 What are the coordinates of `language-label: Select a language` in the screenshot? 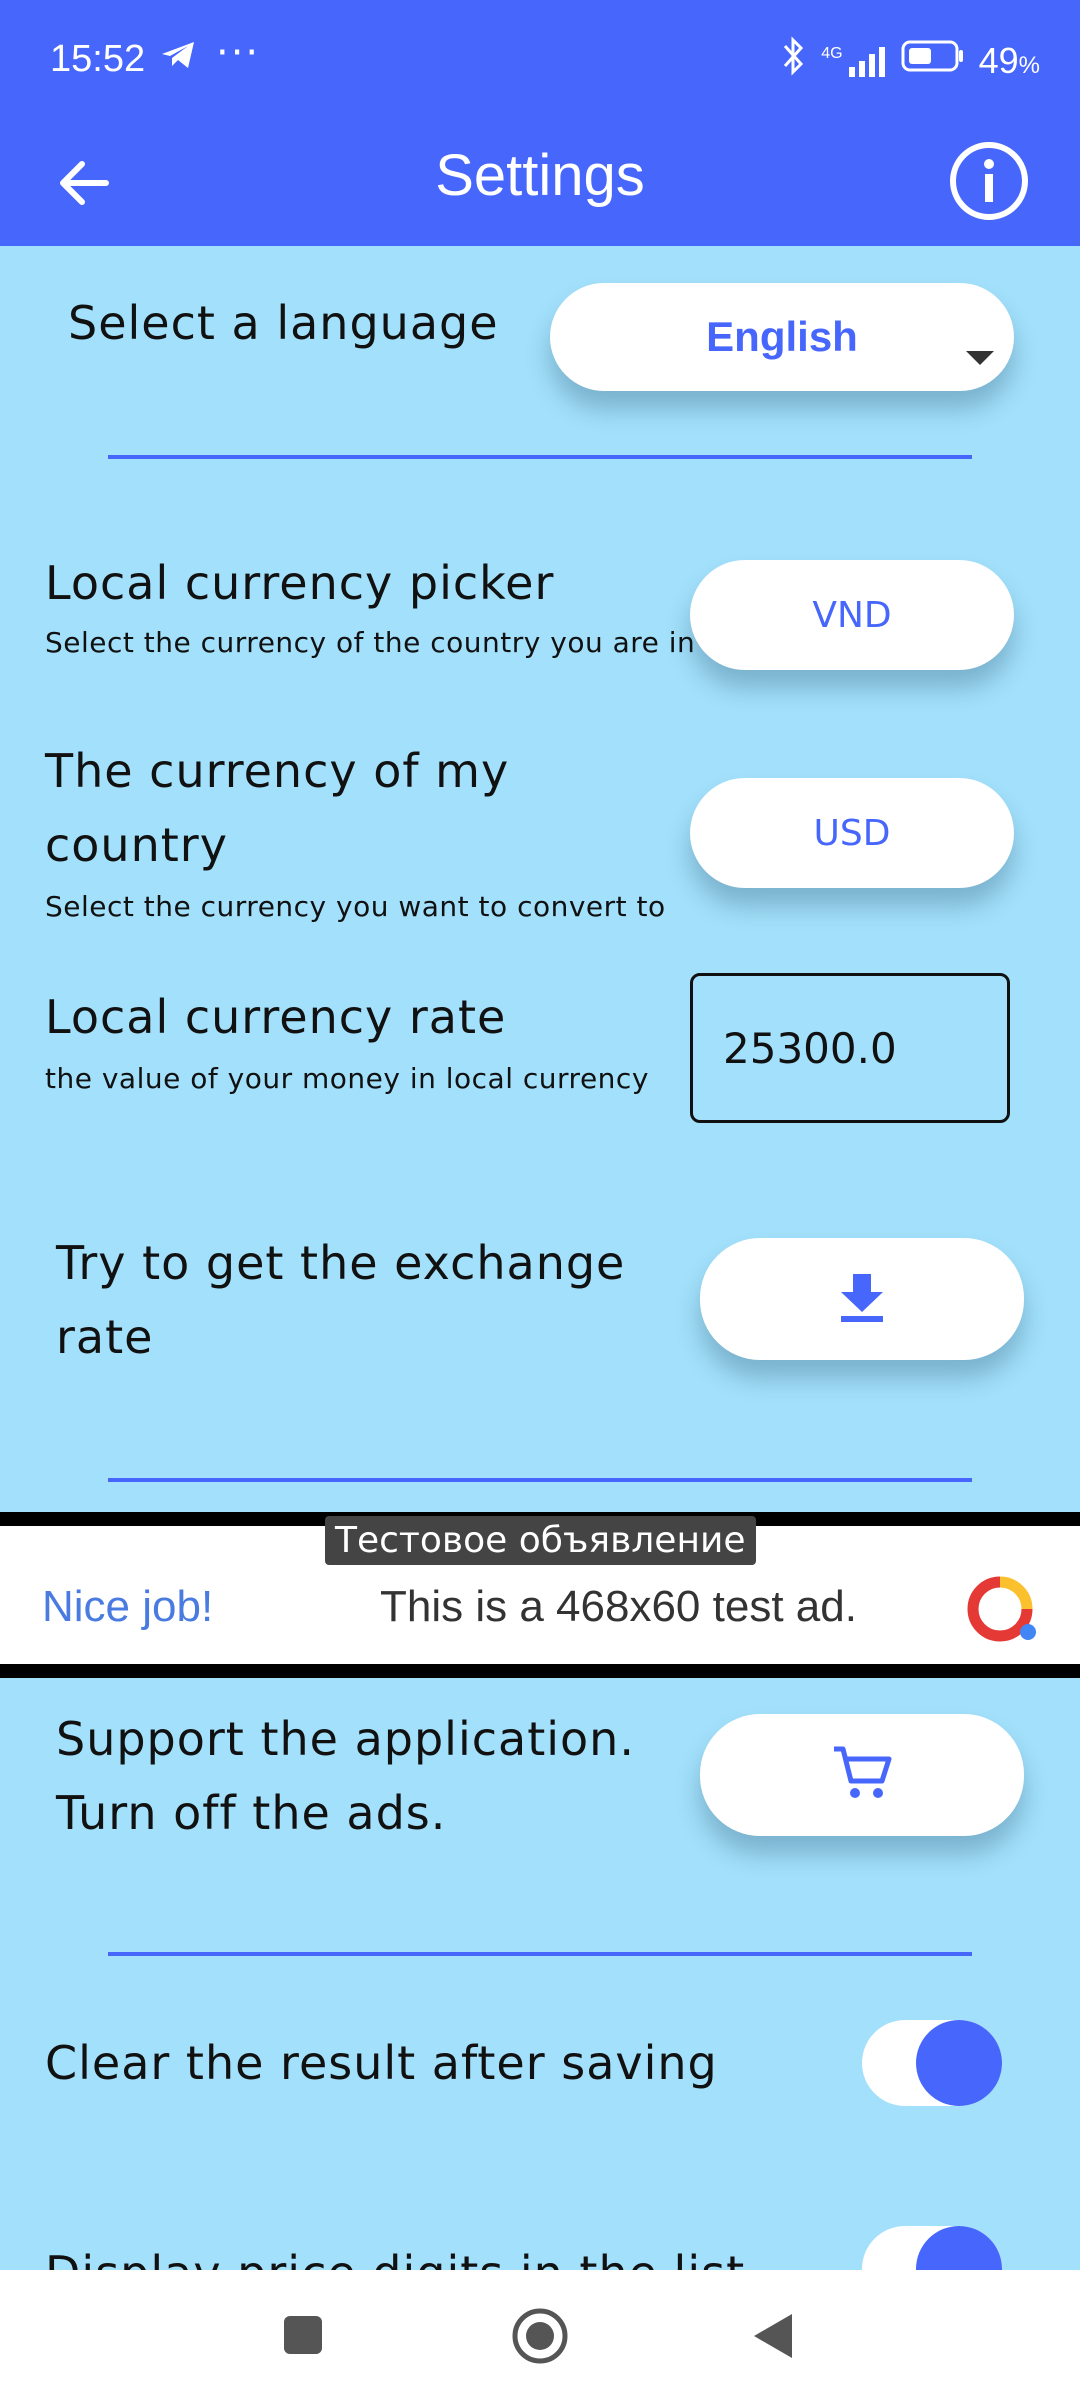 It's located at (283, 323).